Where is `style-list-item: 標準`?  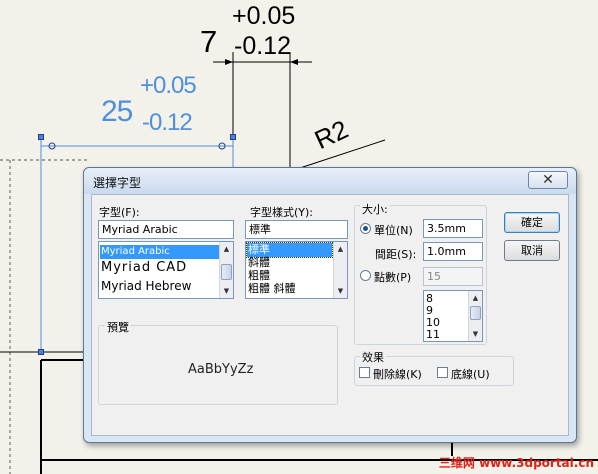
style-list-item: 標準 is located at coordinates (289, 250).